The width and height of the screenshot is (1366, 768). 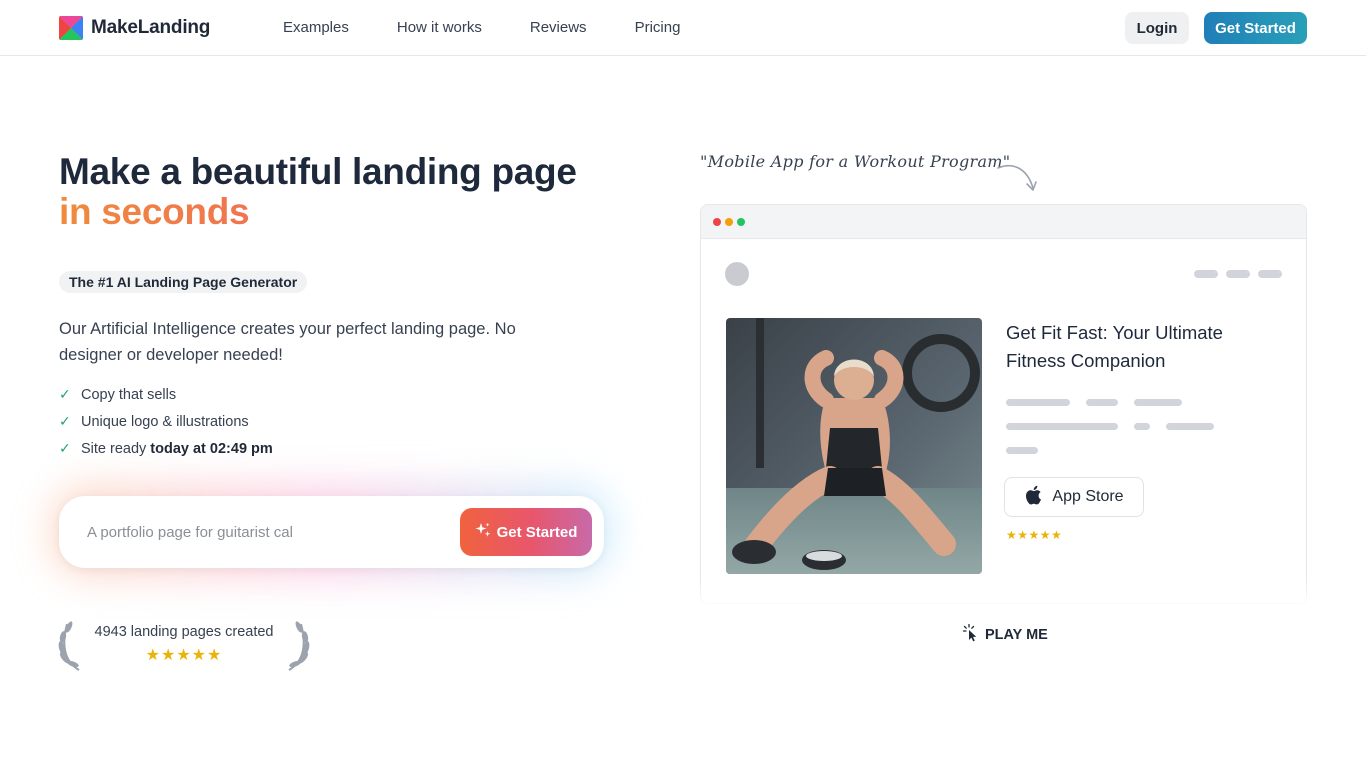 I want to click on feature-text: Copy that sells, so click(x=129, y=394).